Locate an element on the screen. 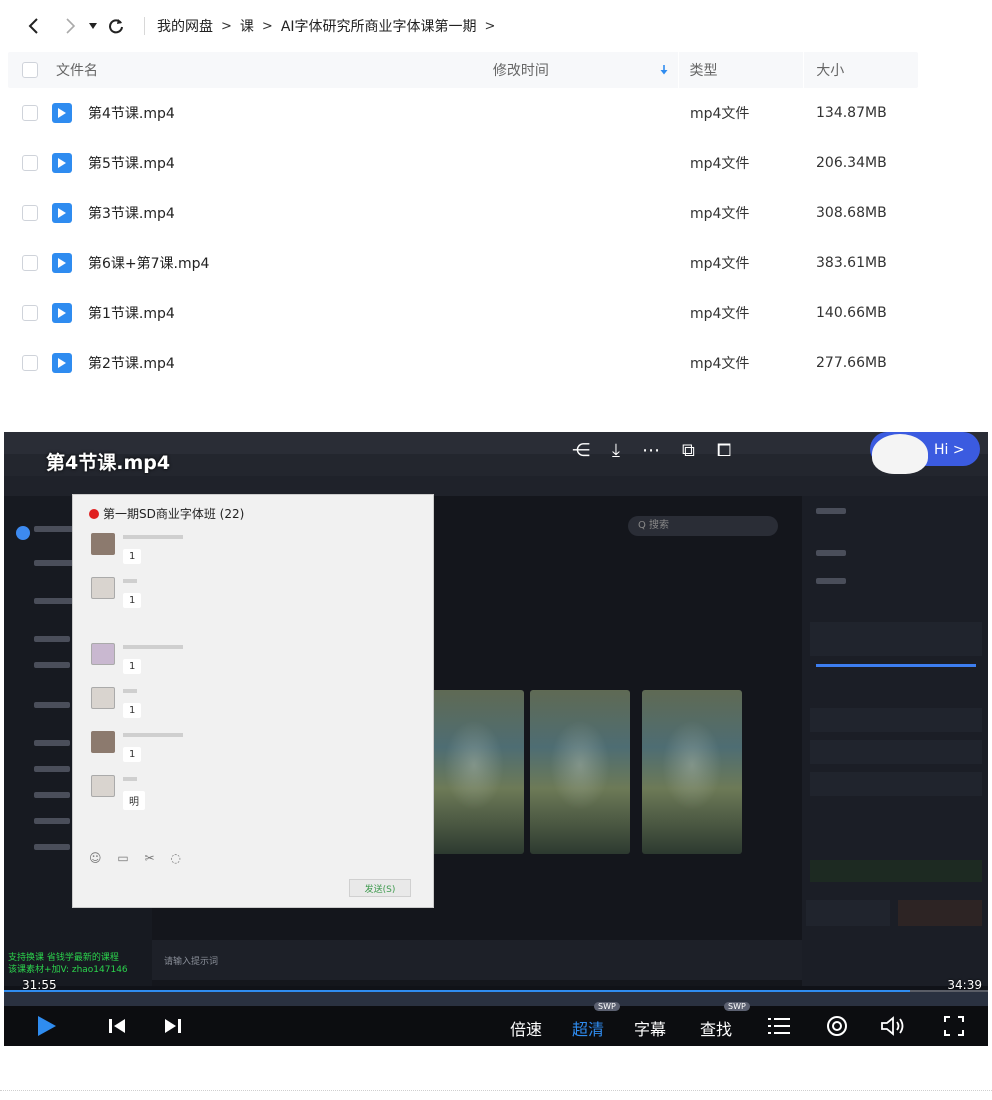  nav-divider is located at coordinates (144, 26).